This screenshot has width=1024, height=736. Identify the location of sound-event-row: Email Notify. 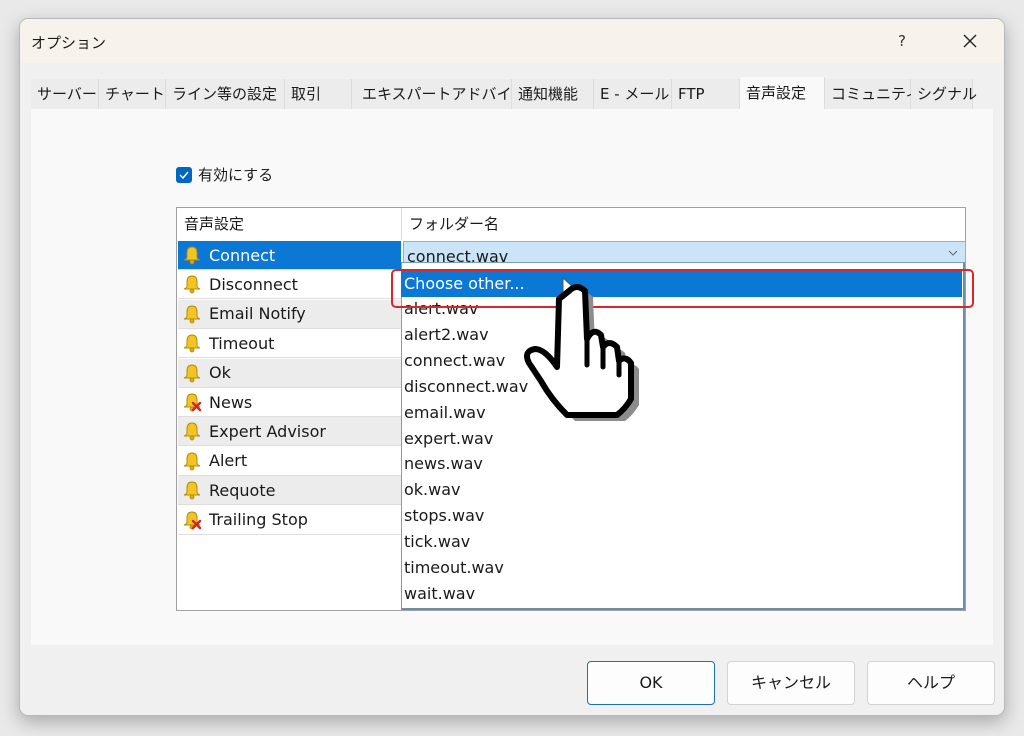
(289, 314).